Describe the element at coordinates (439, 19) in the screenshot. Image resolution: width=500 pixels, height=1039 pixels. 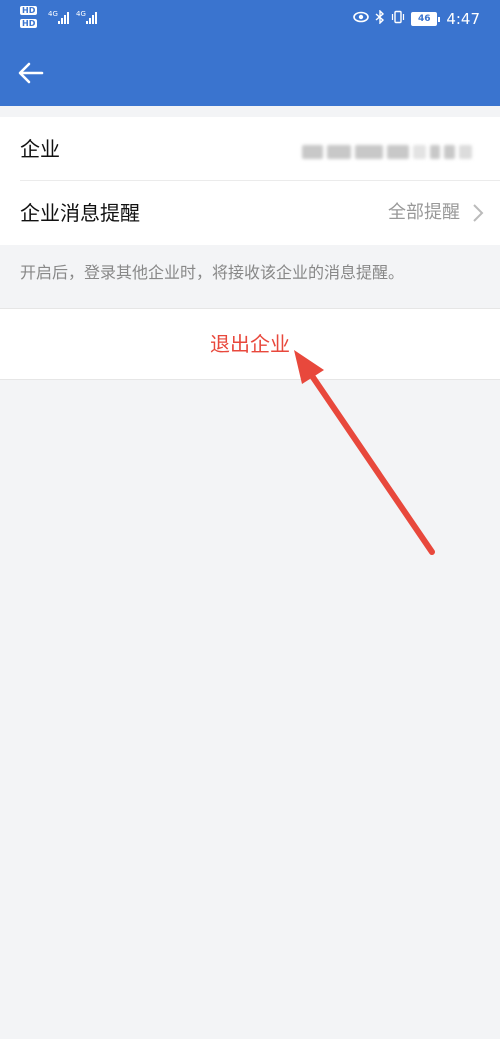
I see `battery-tip` at that location.